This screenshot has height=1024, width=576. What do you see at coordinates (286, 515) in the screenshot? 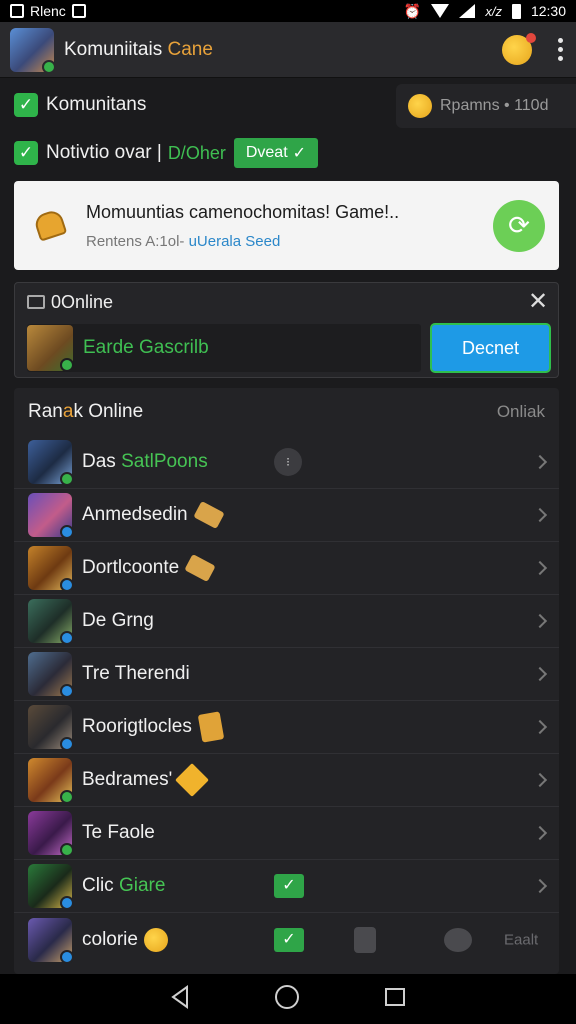
I see `list-item: Anmedsedin` at bounding box center [286, 515].